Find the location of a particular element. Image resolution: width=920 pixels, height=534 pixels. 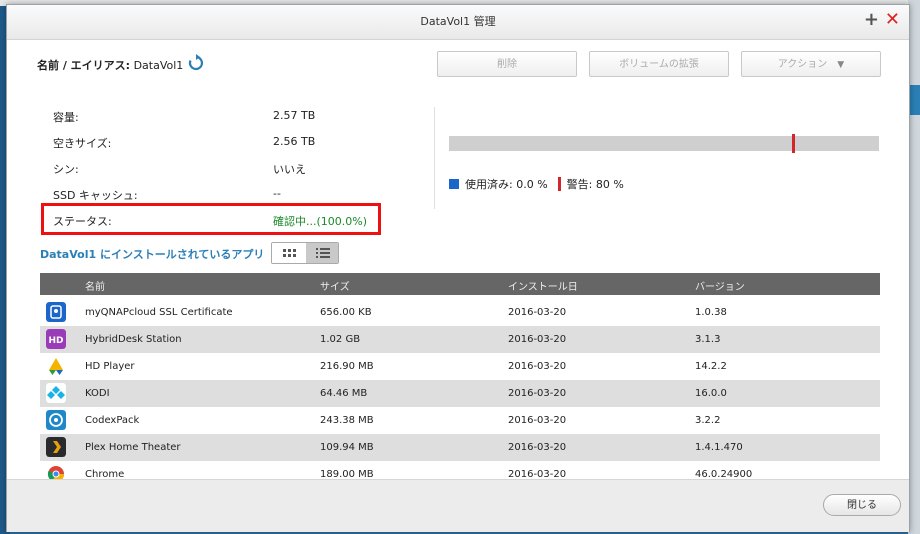

app-size: 109.94 MB is located at coordinates (347, 447).